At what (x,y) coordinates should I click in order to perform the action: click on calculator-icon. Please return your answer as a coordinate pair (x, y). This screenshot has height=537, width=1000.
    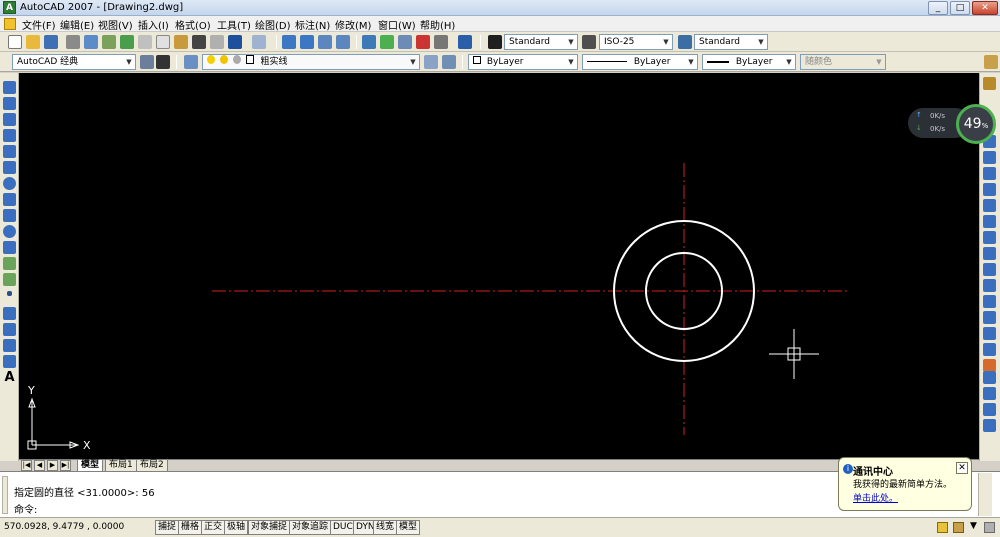
    Looking at the image, I should click on (441, 42).